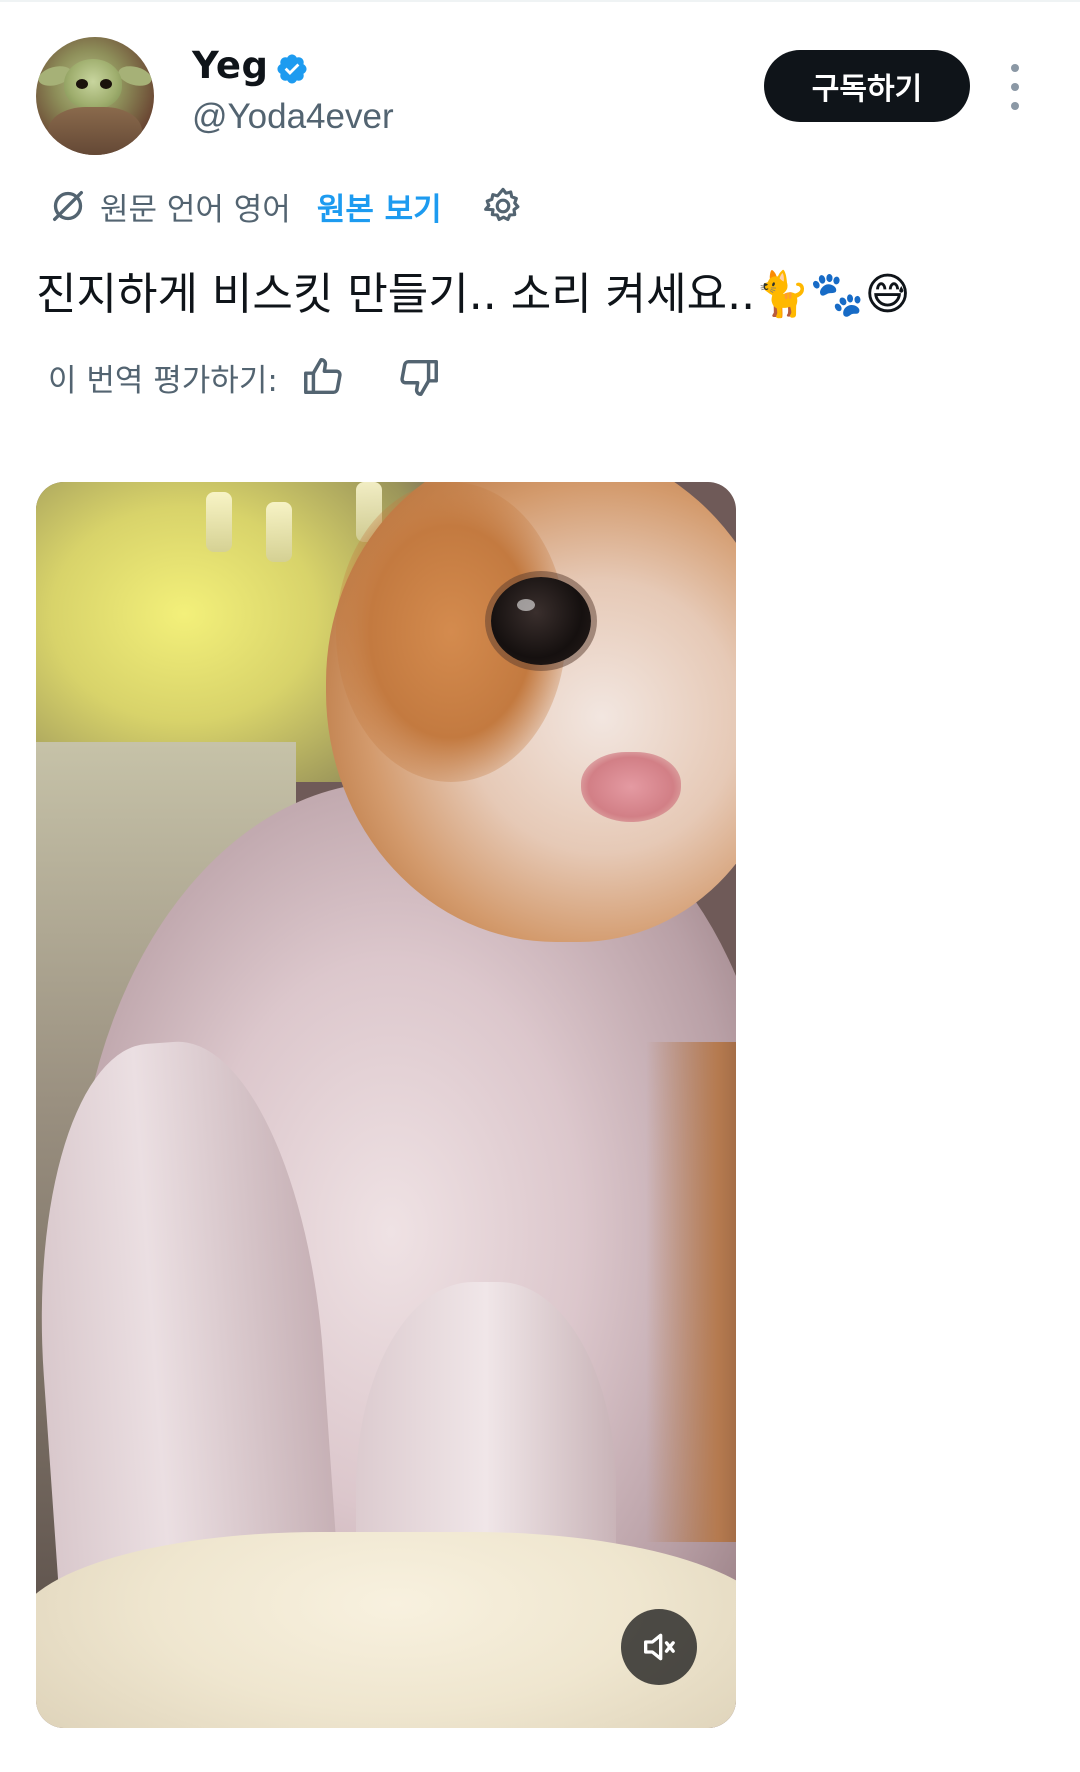  I want to click on mute-toggle-button, so click(659, 1647).